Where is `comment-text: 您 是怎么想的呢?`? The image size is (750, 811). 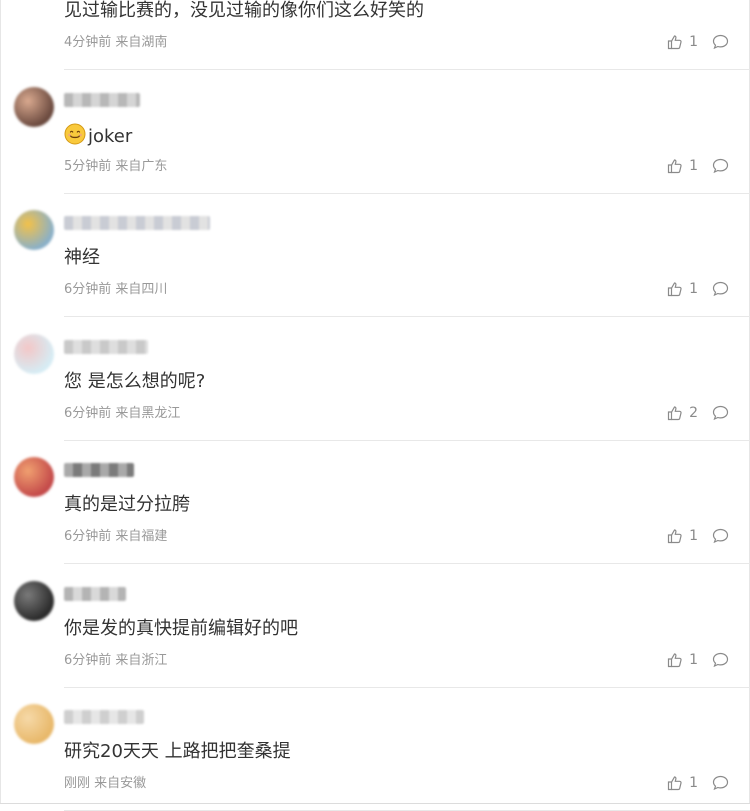
comment-text: 您 是怎么想的呢? is located at coordinates (134, 382).